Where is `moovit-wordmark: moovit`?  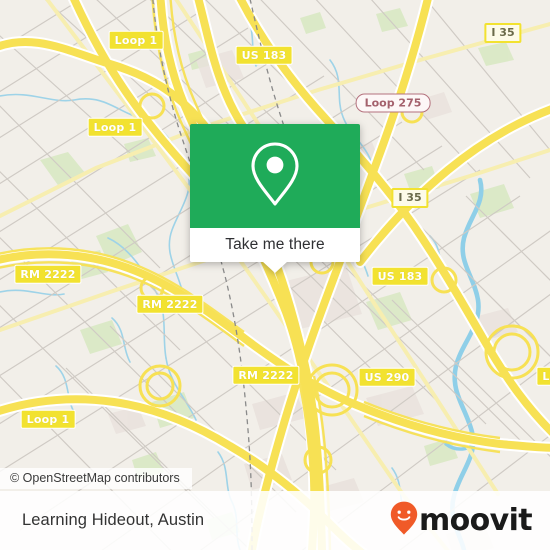 moovit-wordmark: moovit is located at coordinates (475, 520).